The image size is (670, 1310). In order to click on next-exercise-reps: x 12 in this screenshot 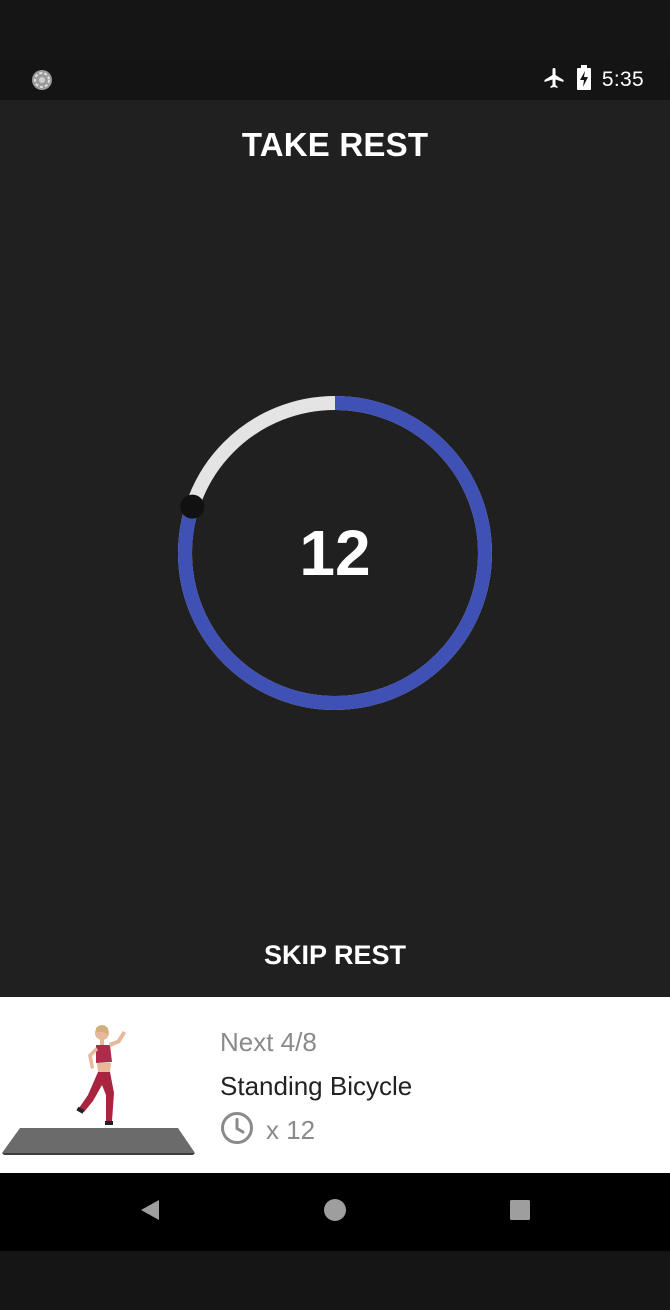, I will do `click(267, 1130)`.